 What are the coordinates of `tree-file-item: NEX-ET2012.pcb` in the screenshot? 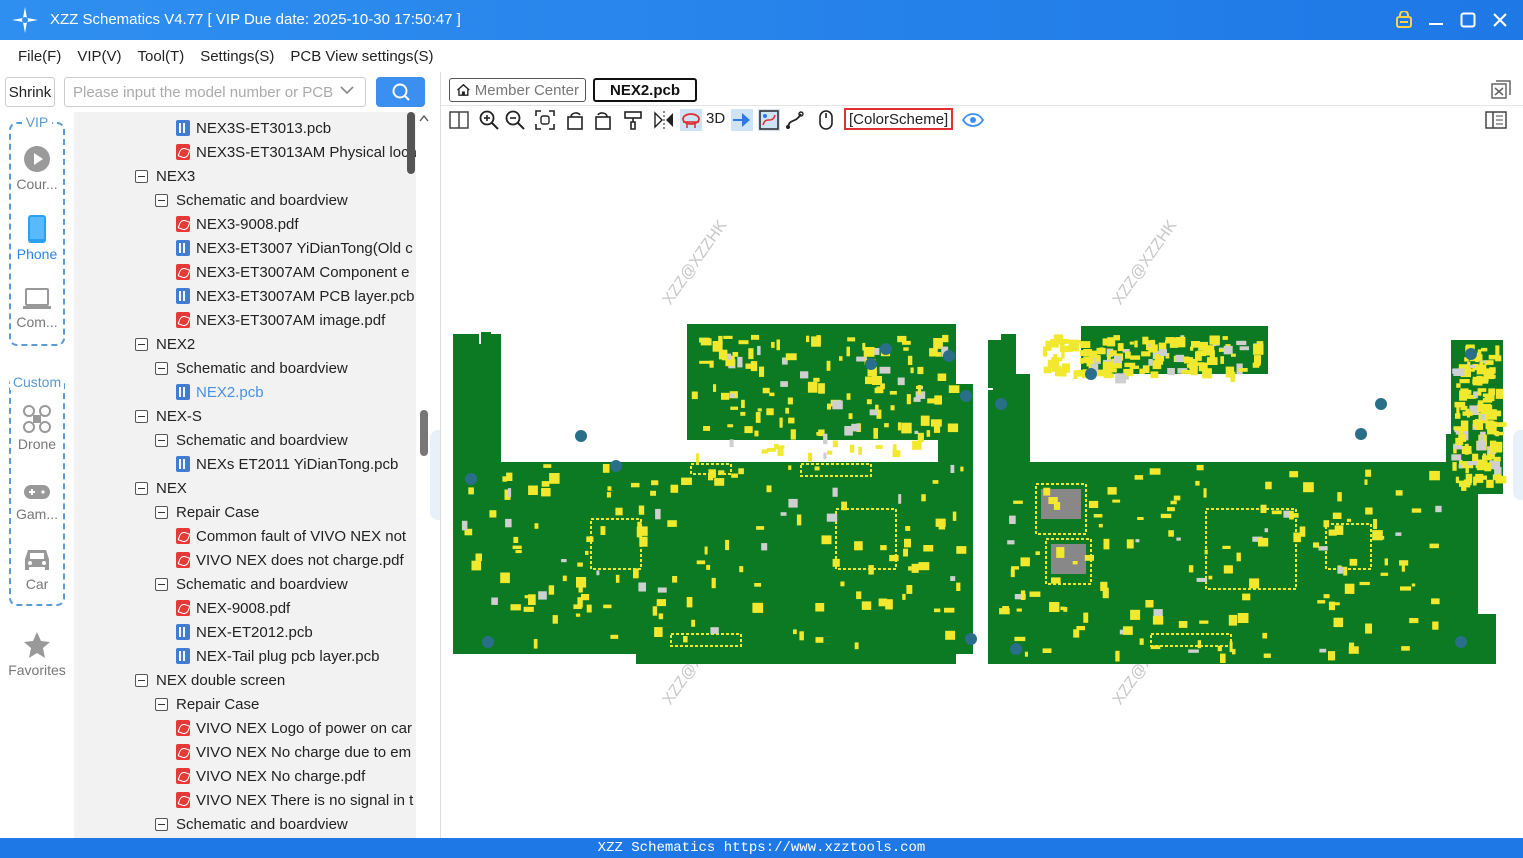 It's located at (244, 632).